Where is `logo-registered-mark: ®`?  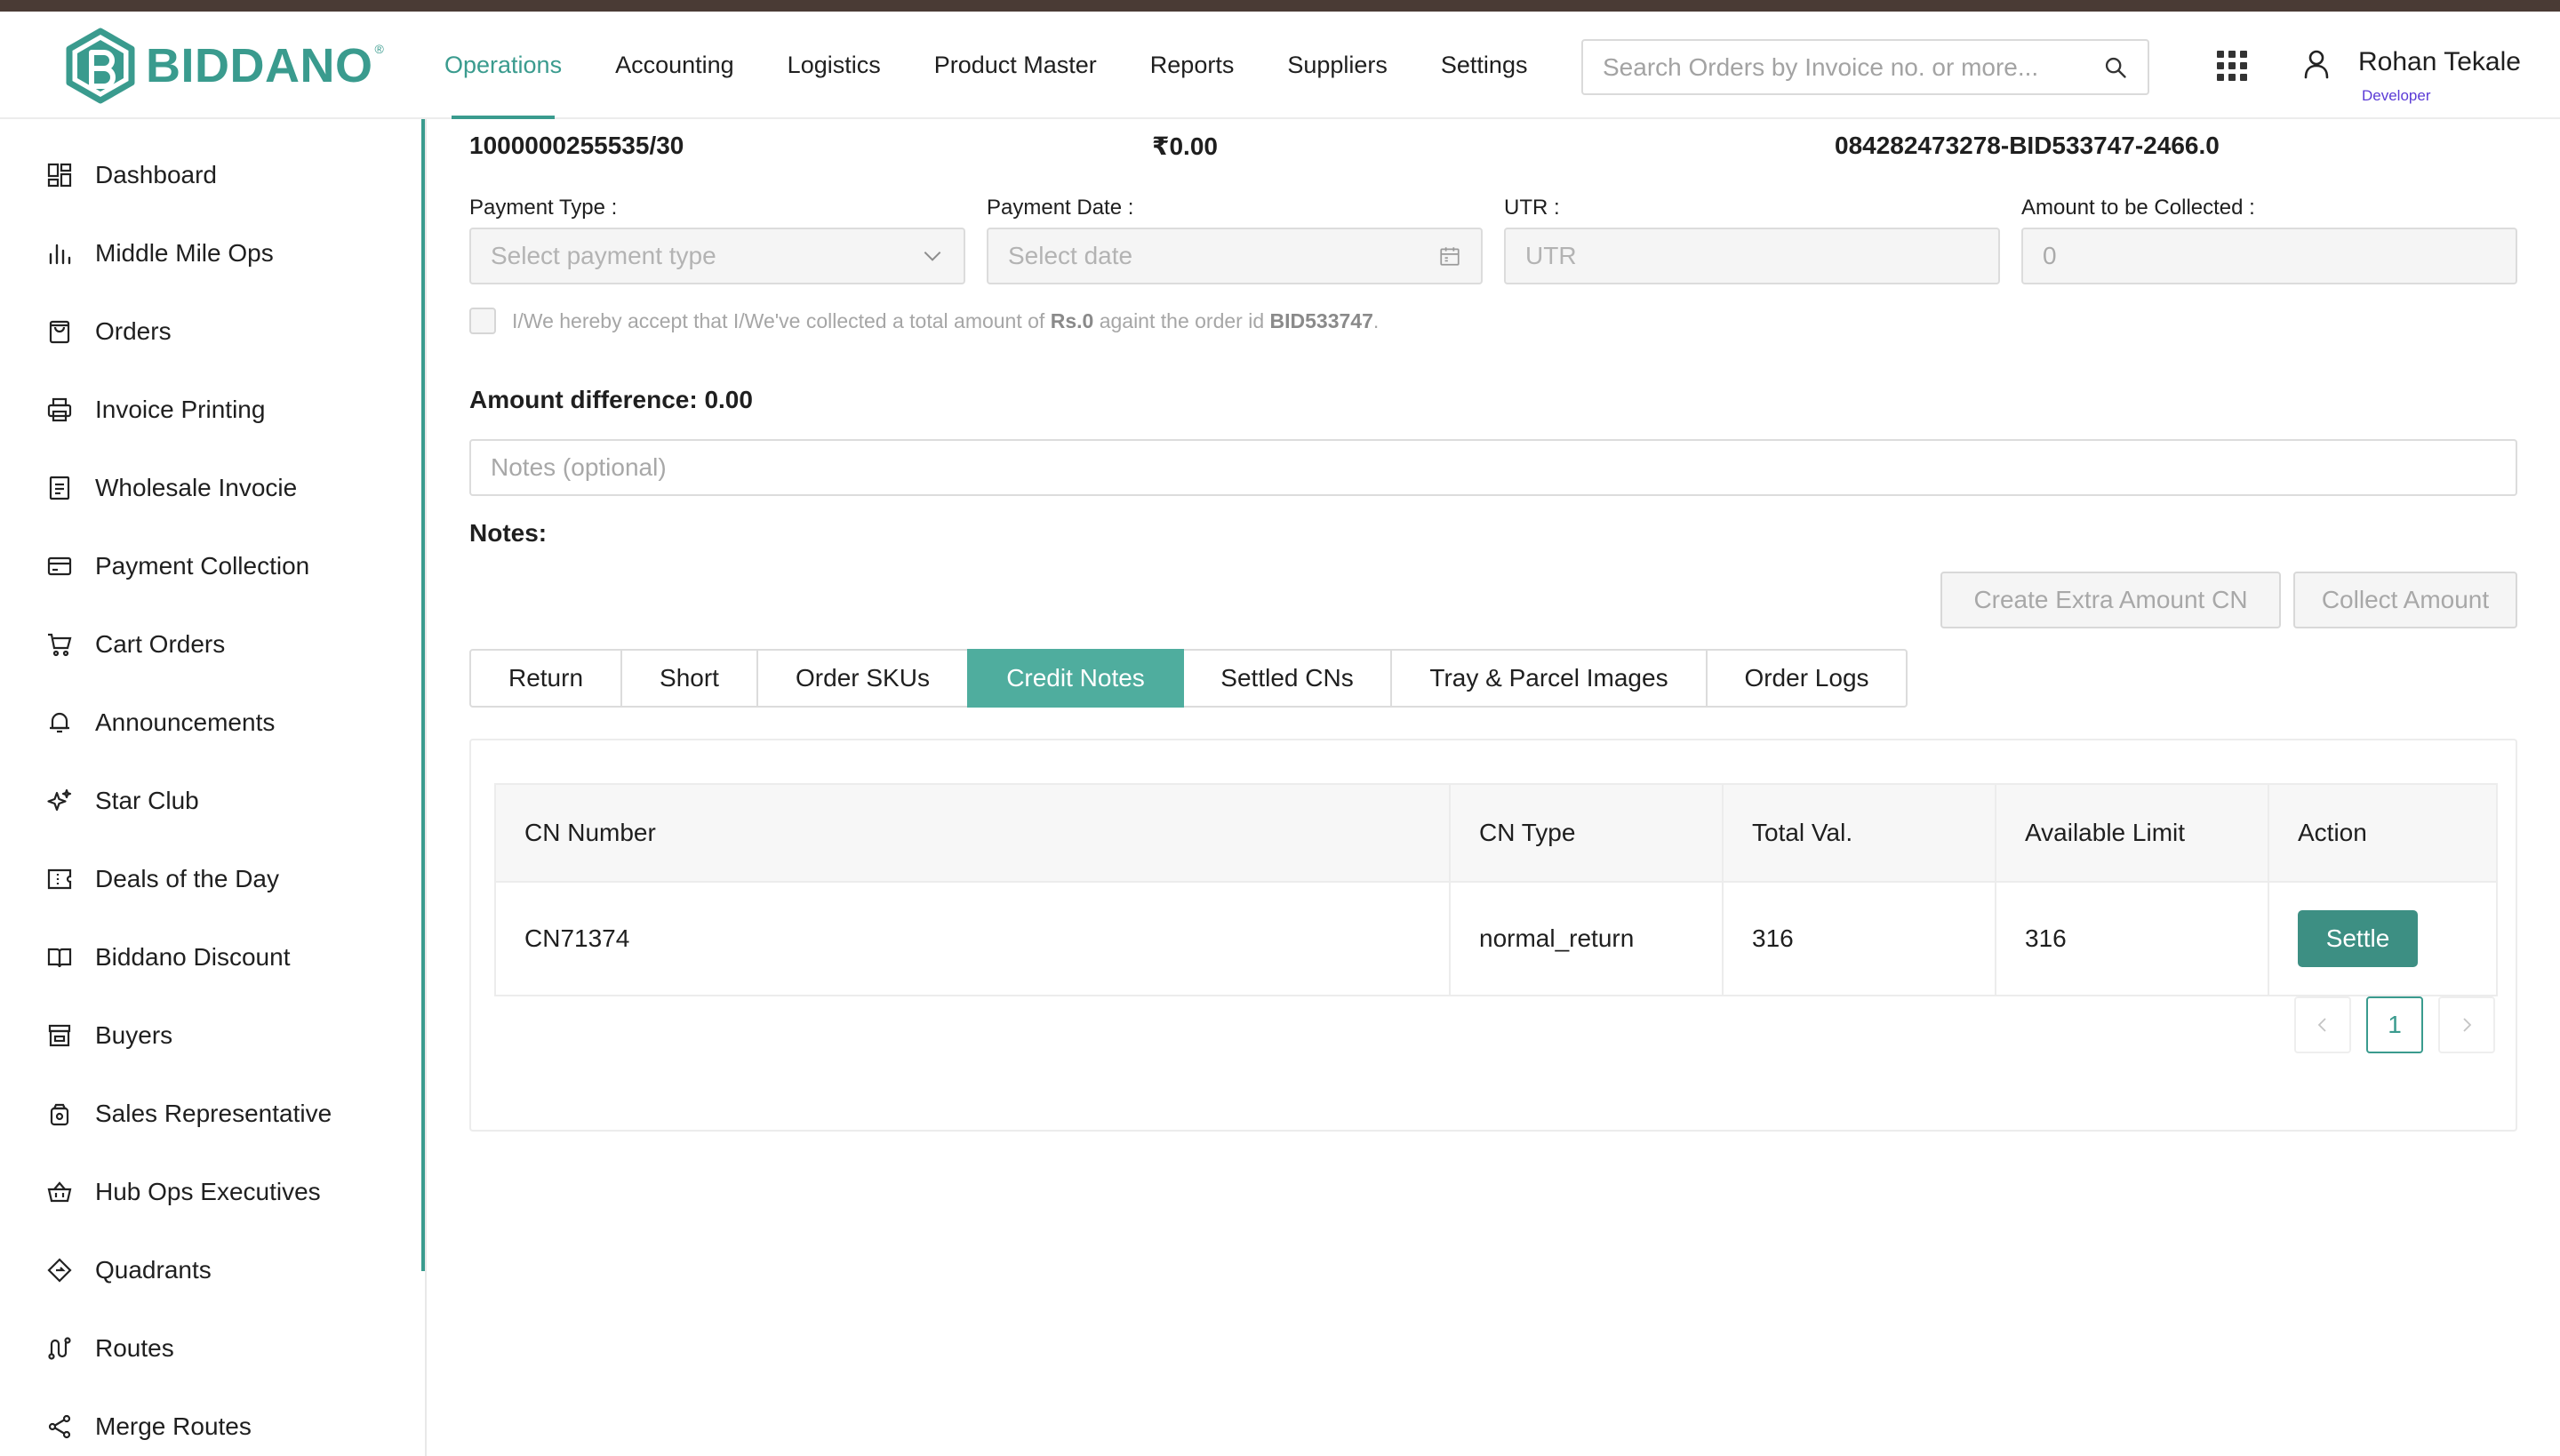
logo-registered-mark: ® is located at coordinates (379, 49).